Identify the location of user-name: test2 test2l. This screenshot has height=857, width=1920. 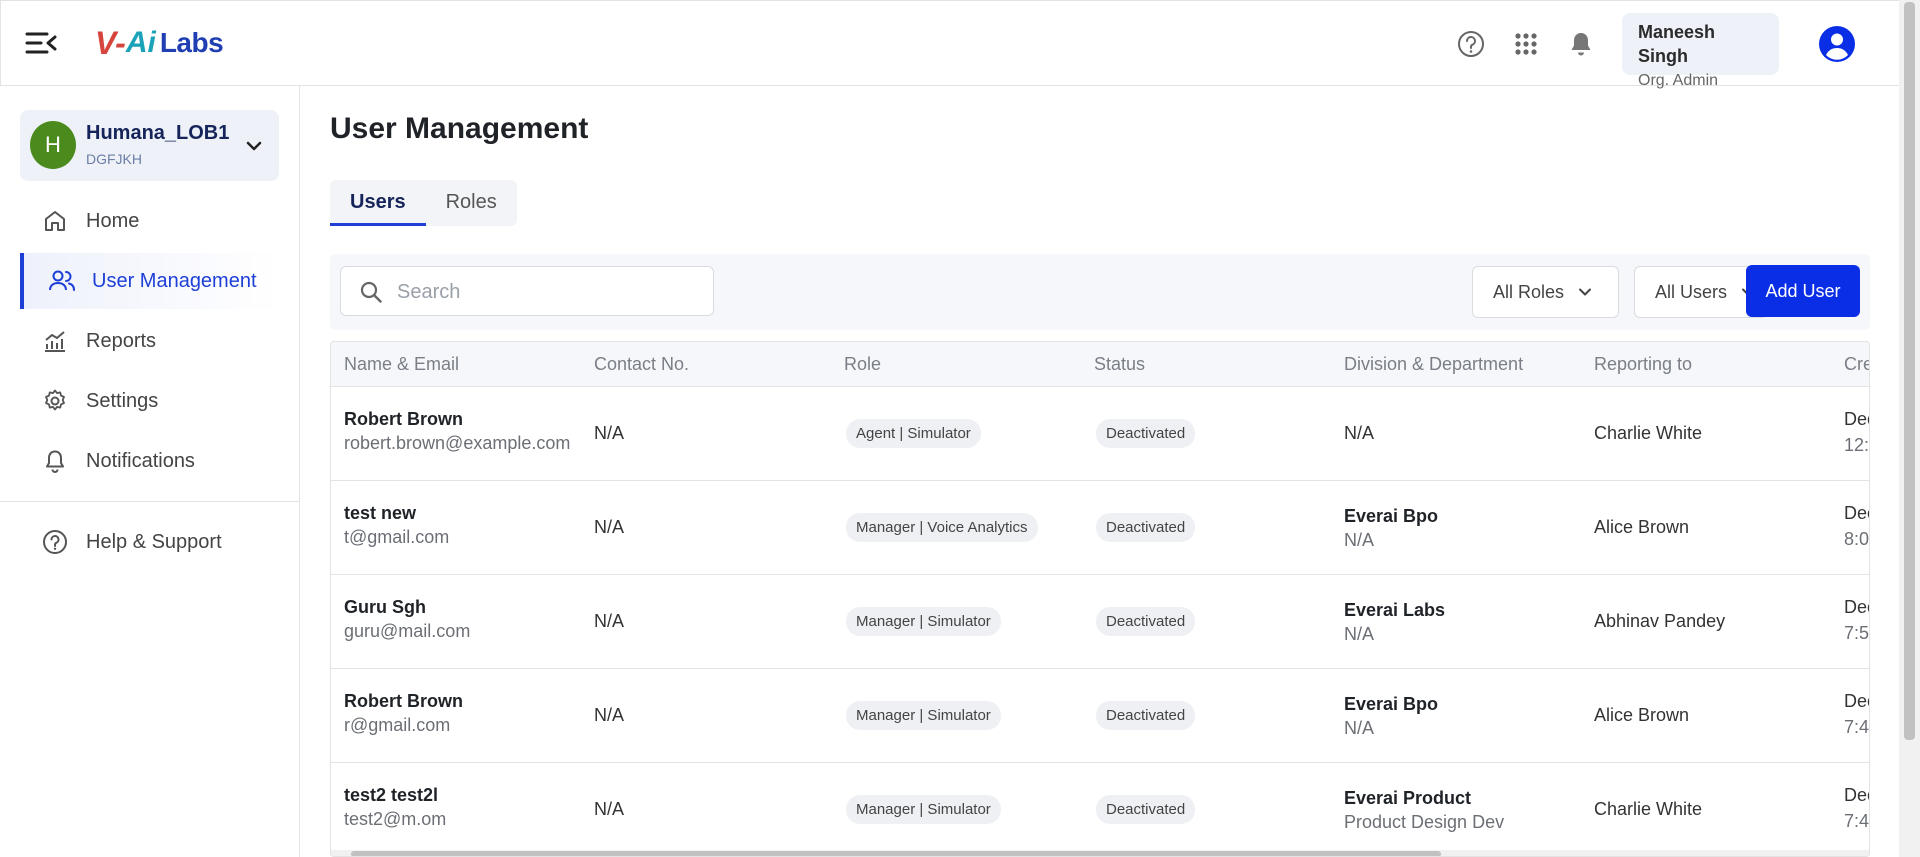
(391, 795).